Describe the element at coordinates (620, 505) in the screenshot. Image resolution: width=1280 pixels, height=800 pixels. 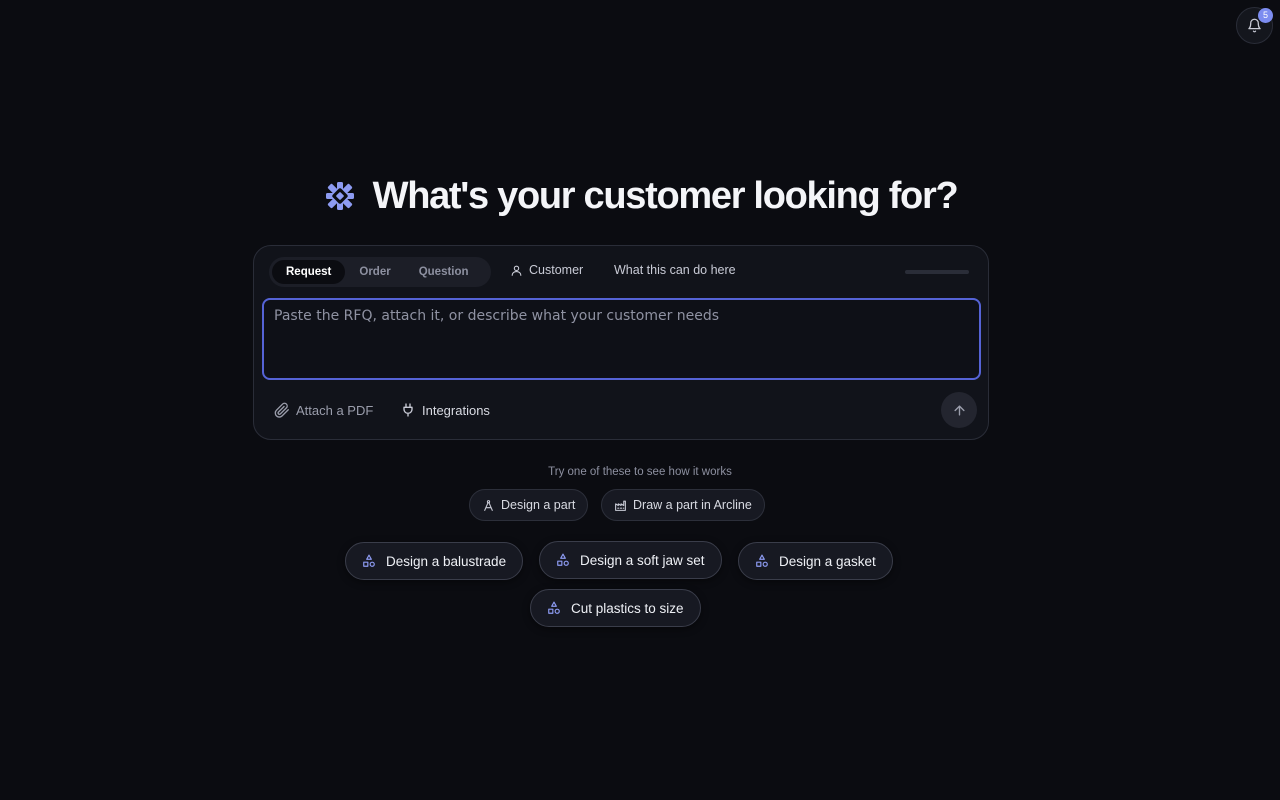
I see `factory-icon` at that location.